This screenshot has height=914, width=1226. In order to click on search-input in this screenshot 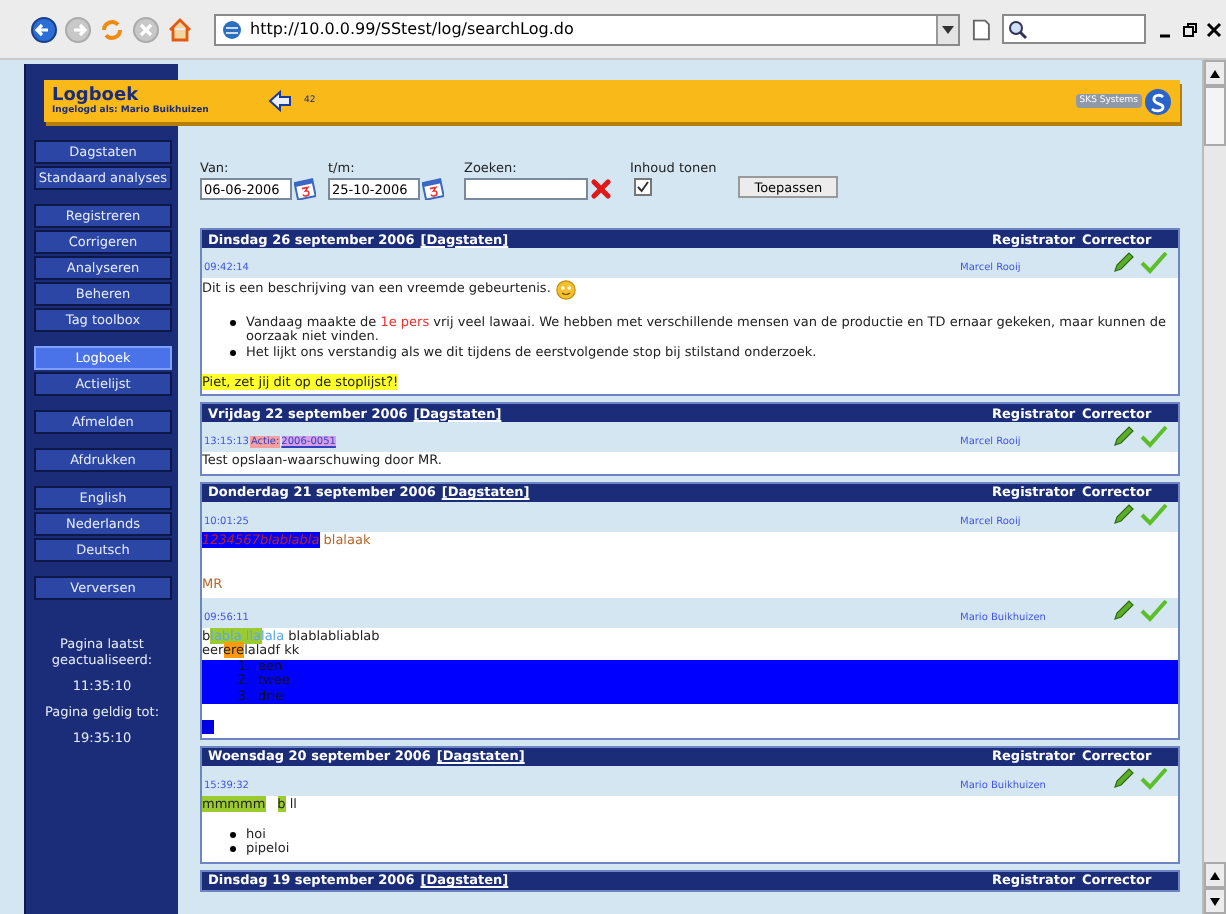, I will do `click(526, 189)`.